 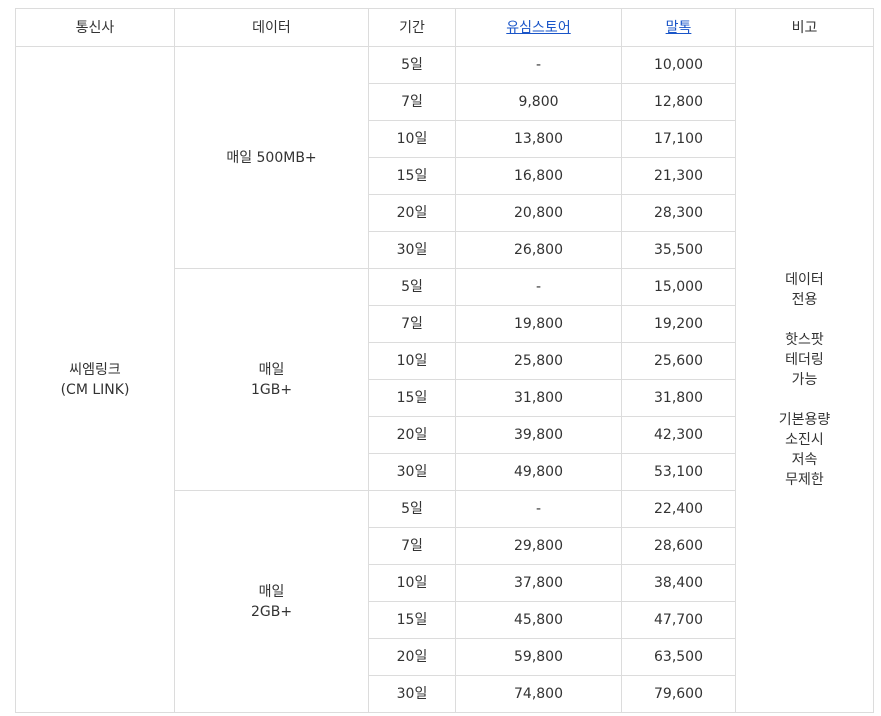 I want to click on usimstore-price-cell: 49,800, so click(x=538, y=472).